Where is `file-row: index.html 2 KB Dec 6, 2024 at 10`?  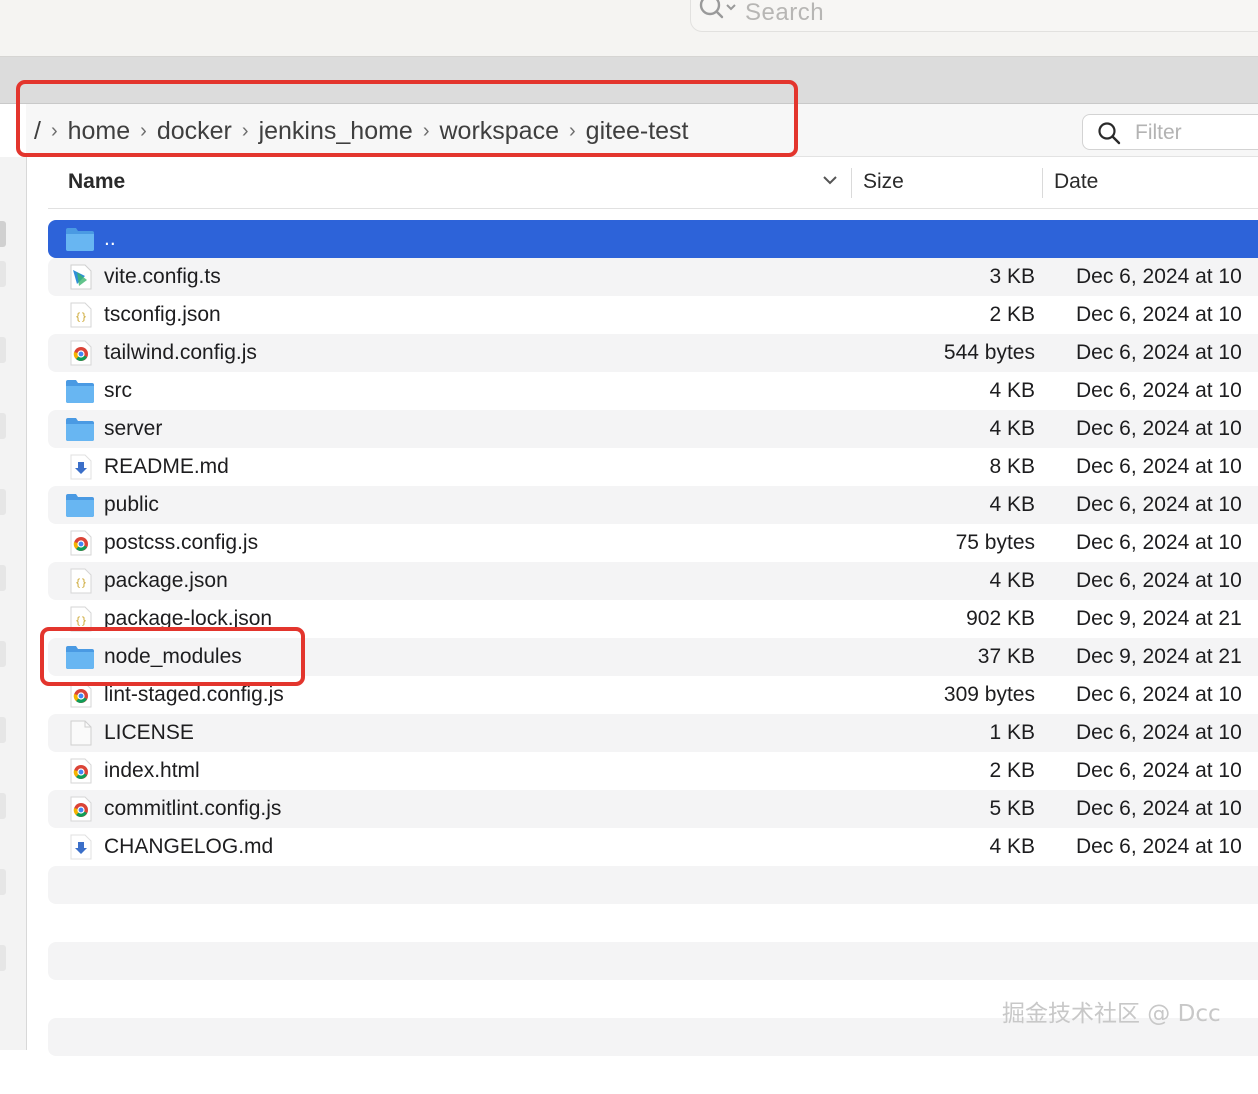
file-row: index.html 2 KB Dec 6, 2024 at 10 is located at coordinates (653, 771).